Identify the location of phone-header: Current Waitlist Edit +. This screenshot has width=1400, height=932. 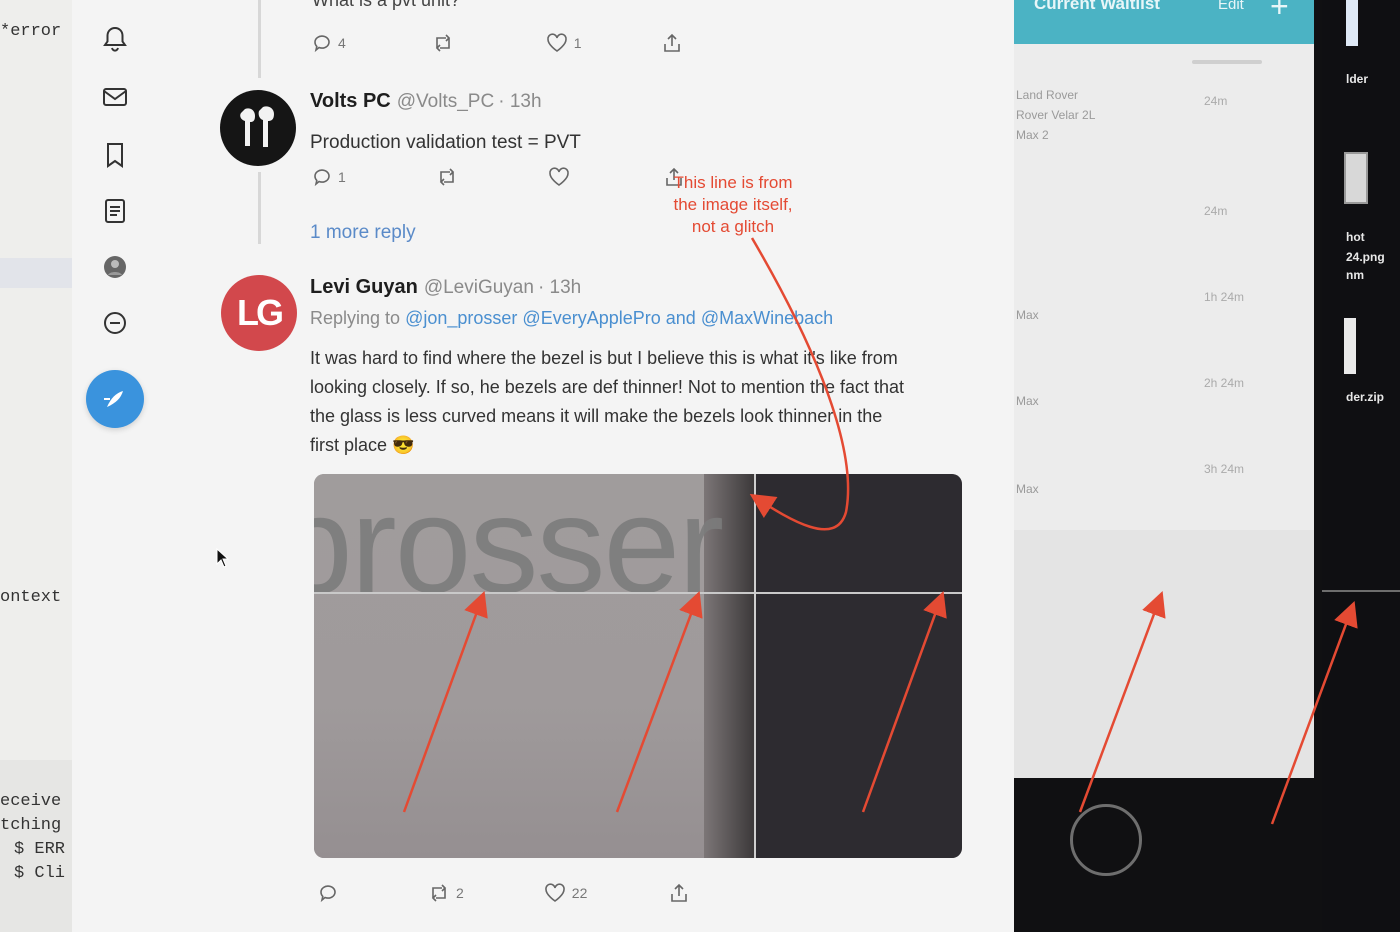
(1164, 22).